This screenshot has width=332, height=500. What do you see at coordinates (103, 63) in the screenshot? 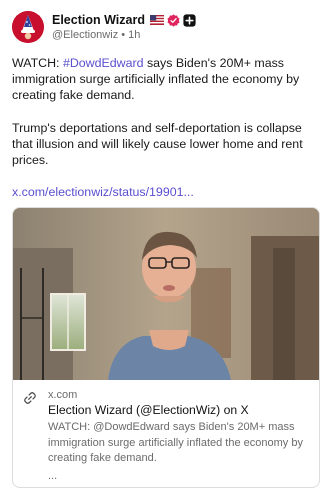
I see `hashtag-link: #DowdEdward` at bounding box center [103, 63].